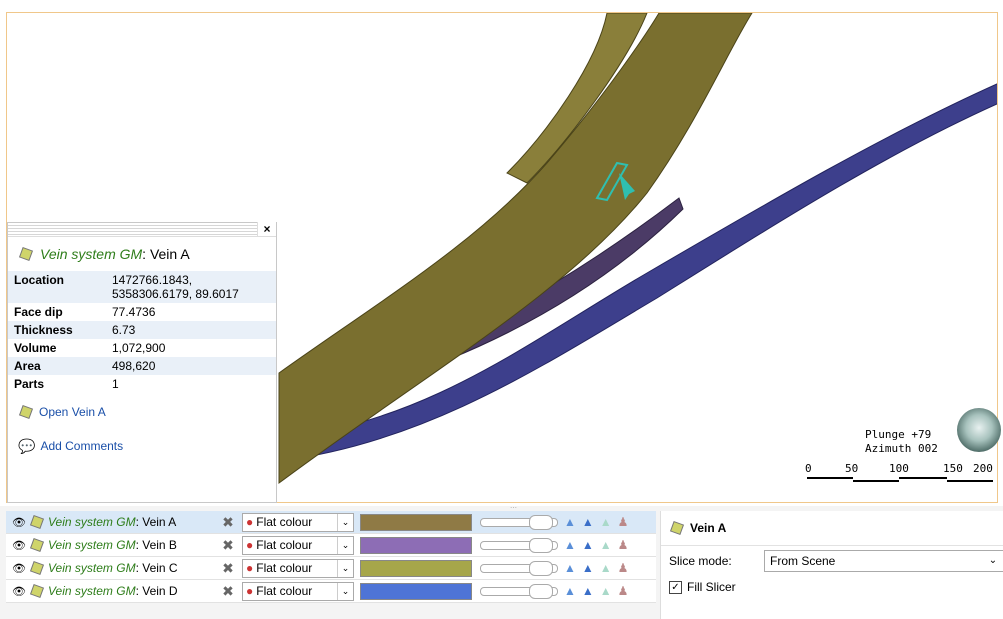  What do you see at coordinates (901, 448) in the screenshot?
I see `azimuth-label: Azimuth 002` at bounding box center [901, 448].